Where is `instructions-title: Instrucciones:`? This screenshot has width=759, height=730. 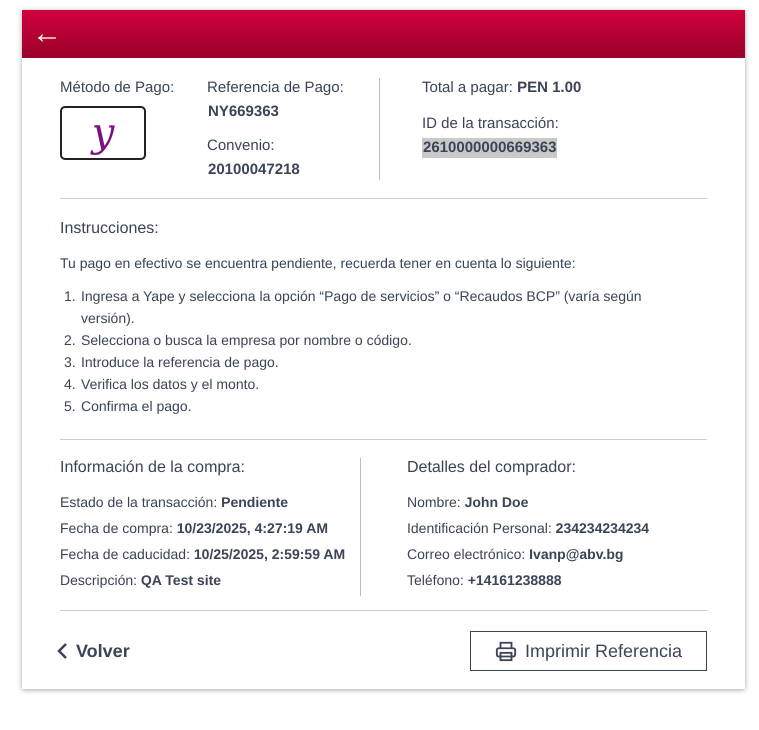
instructions-title: Instrucciones: is located at coordinates (110, 229).